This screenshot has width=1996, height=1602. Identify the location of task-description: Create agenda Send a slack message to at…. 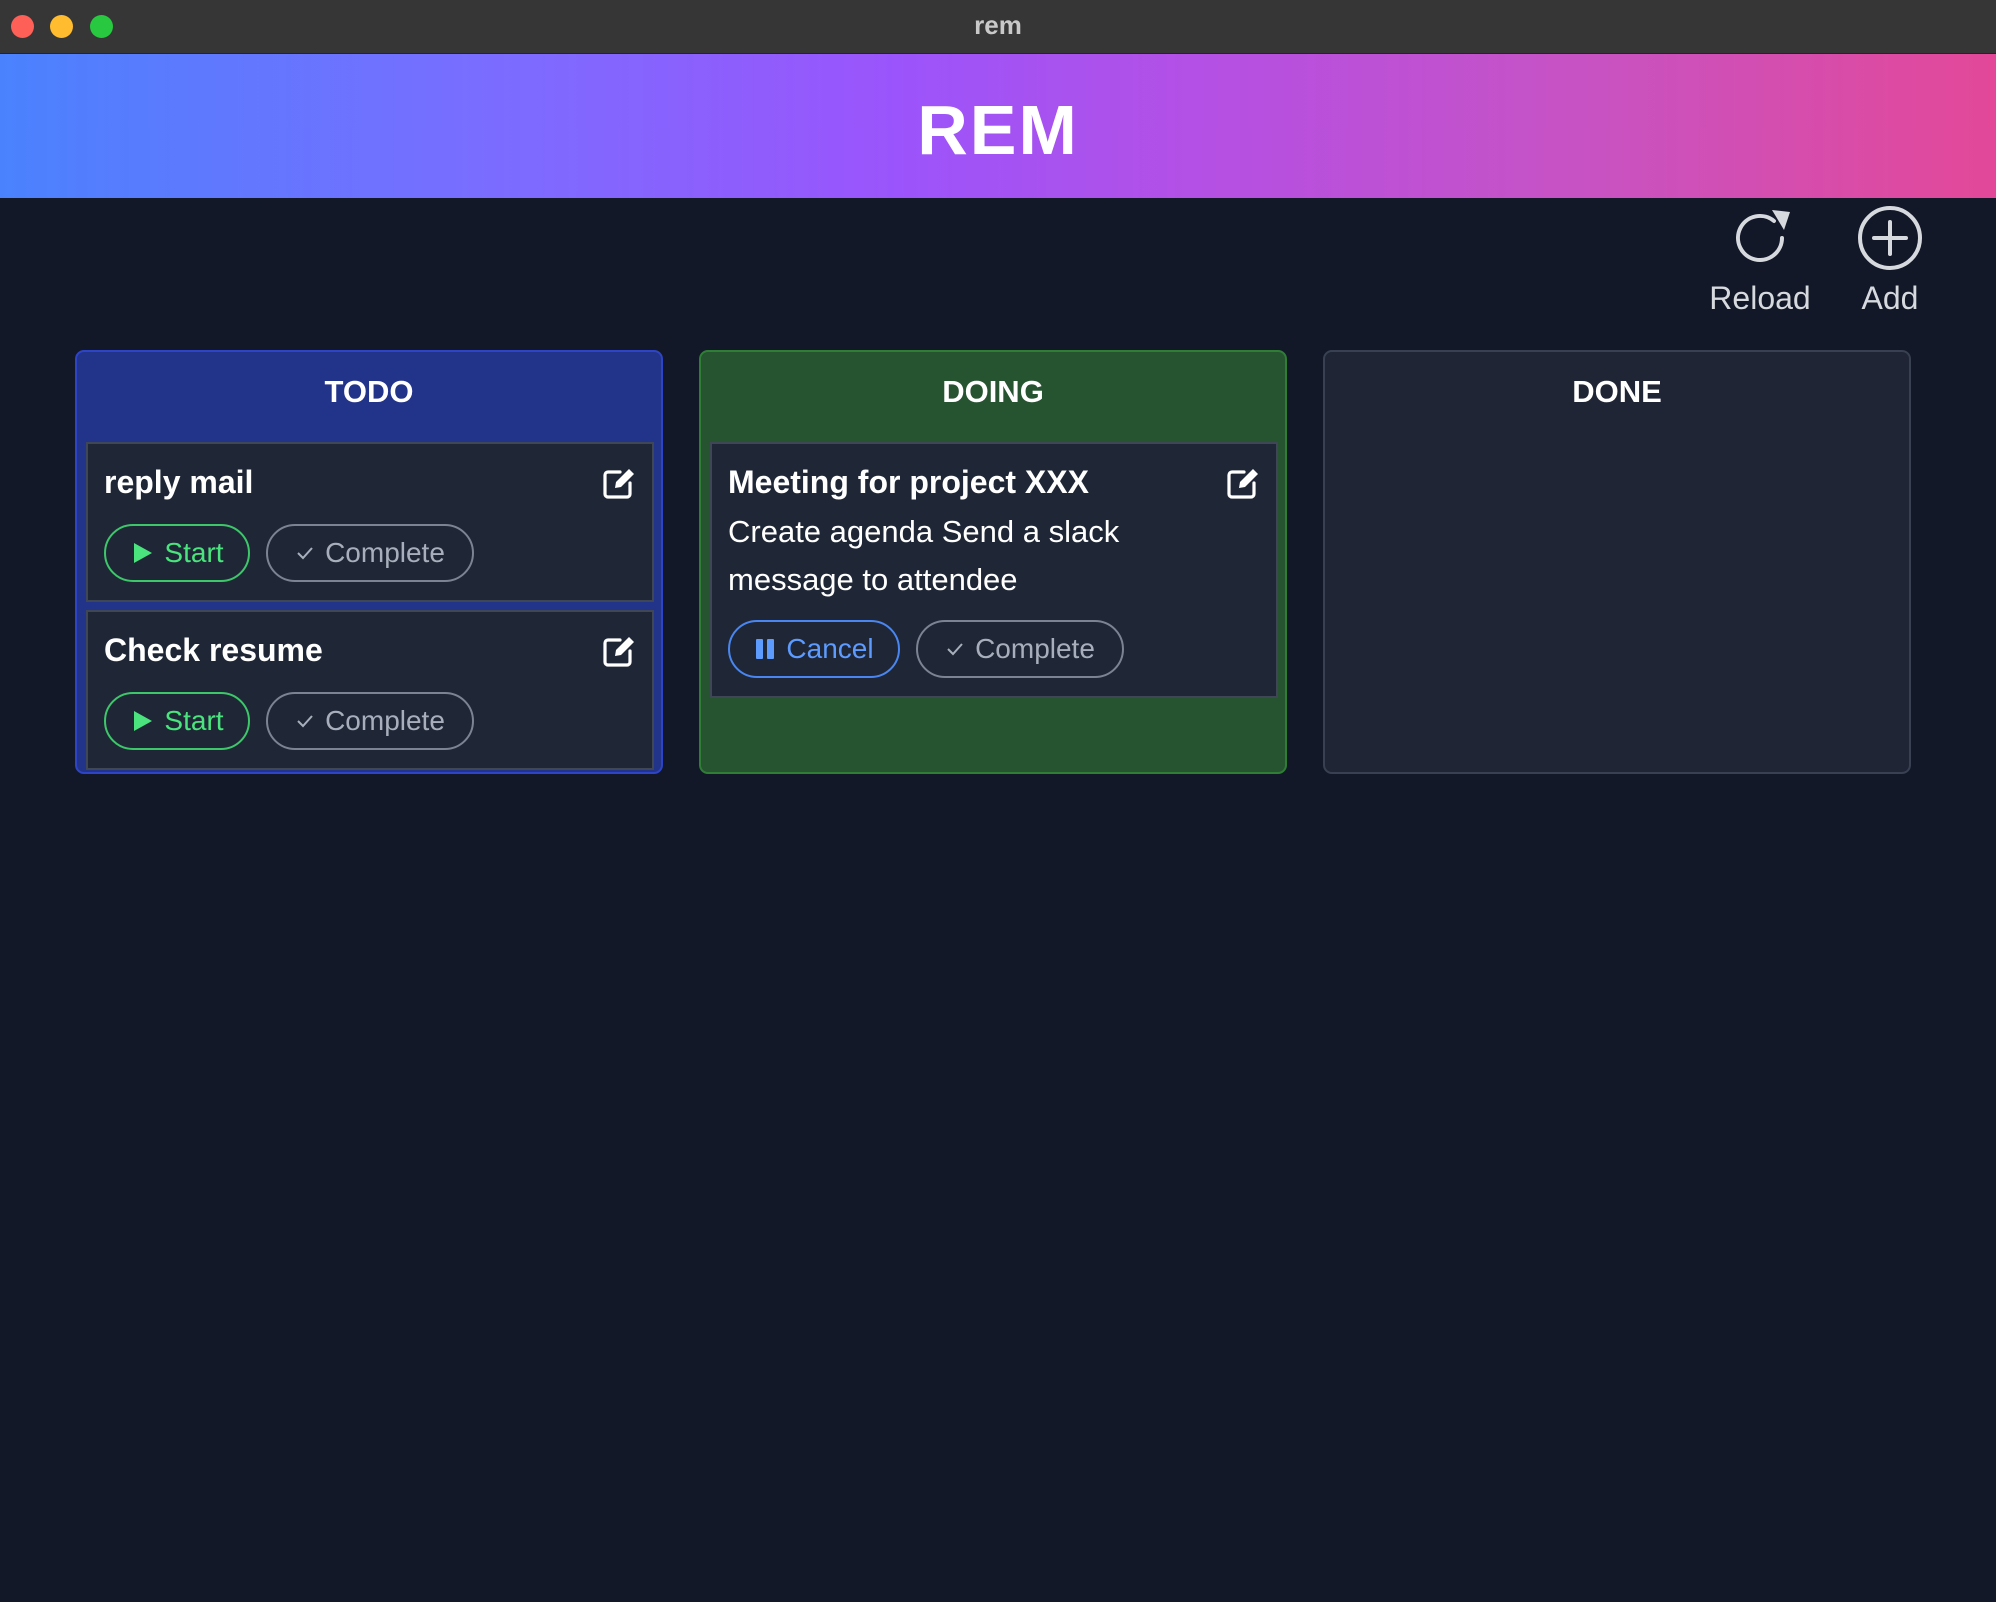
(924, 555).